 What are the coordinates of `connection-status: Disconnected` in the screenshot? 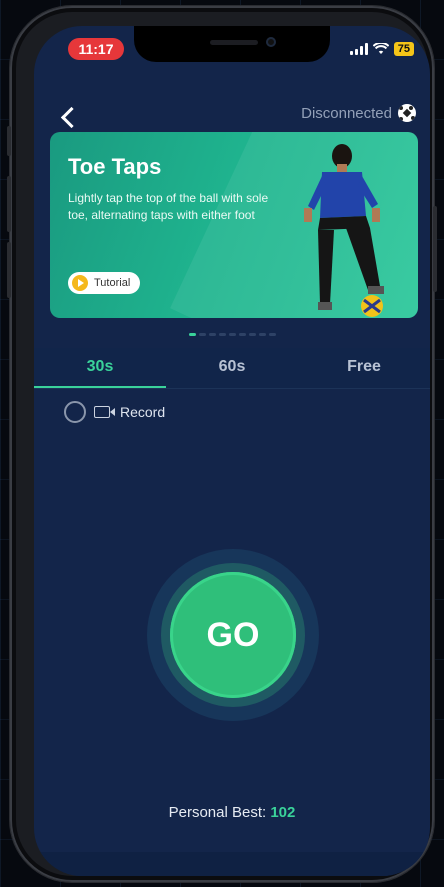 It's located at (358, 113).